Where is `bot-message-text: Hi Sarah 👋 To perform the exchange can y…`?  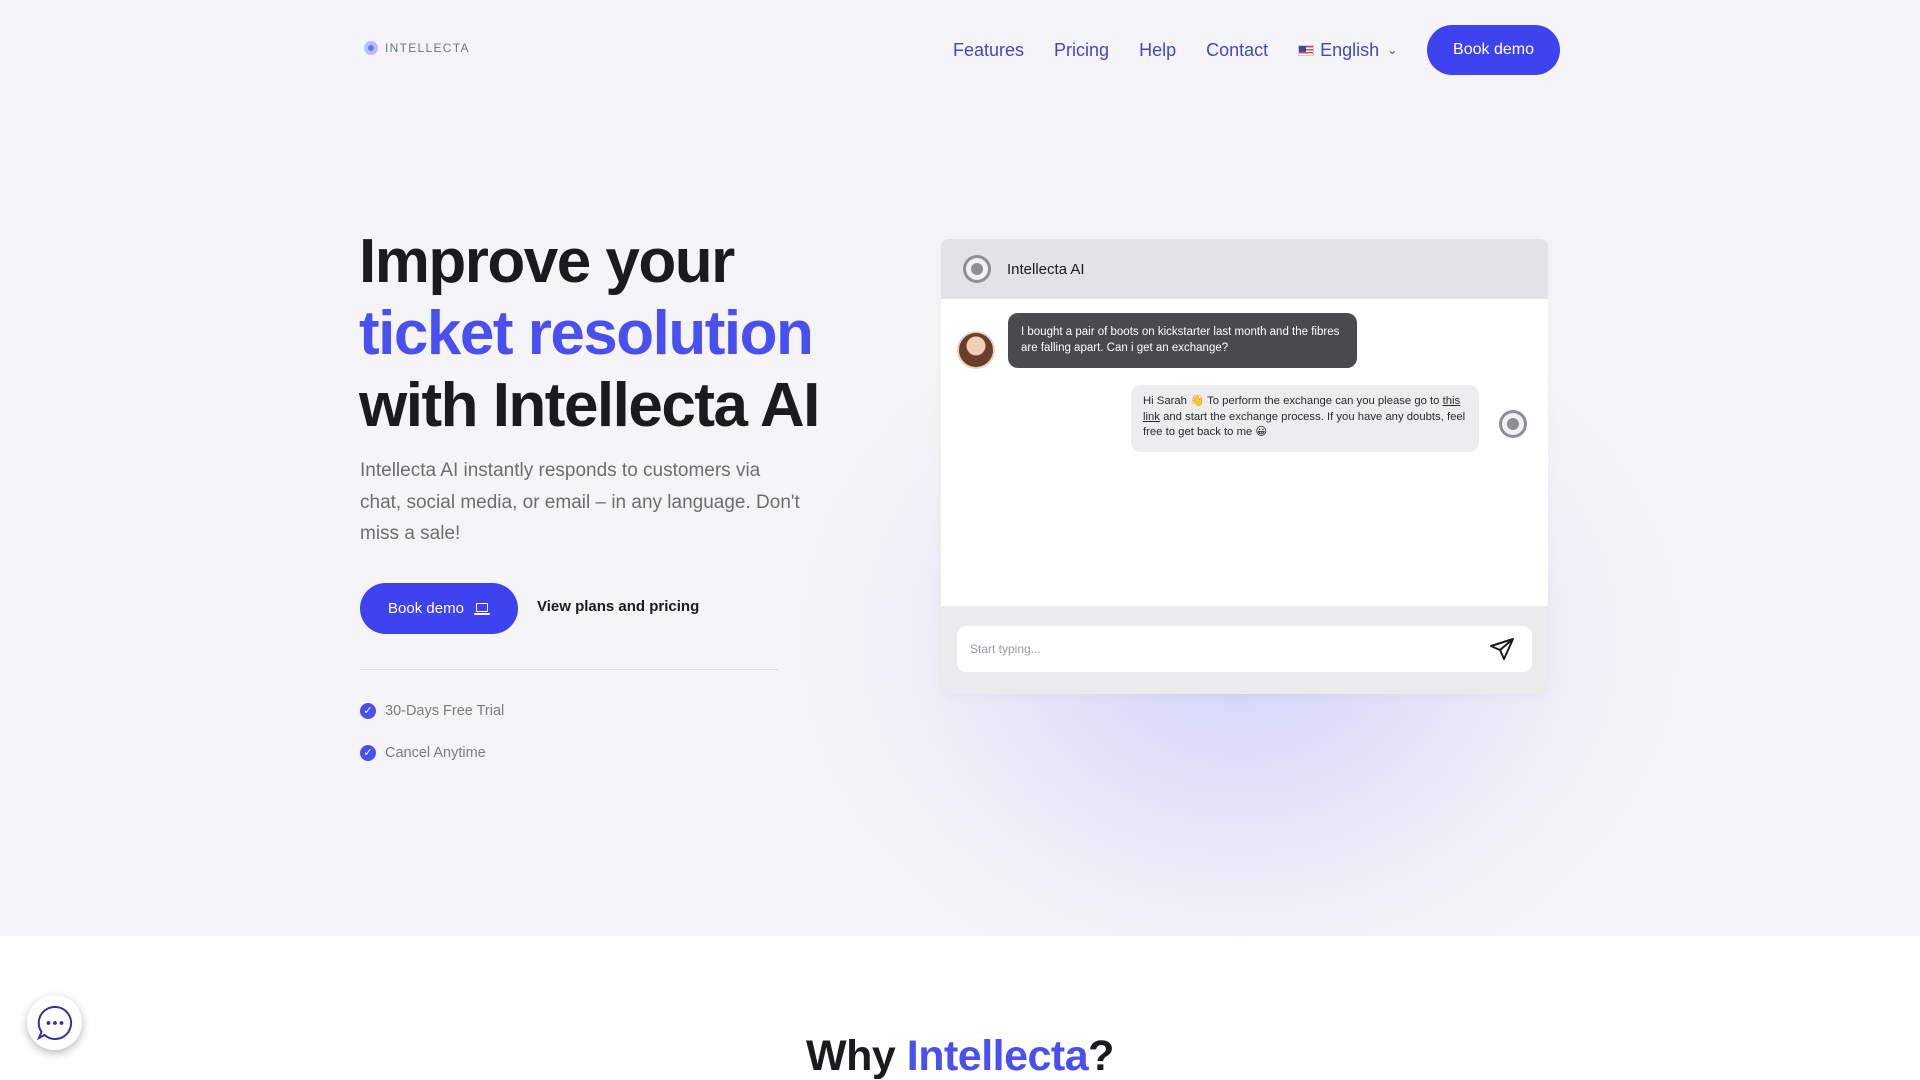 bot-message-text: Hi Sarah 👋 To perform the exchange can y… is located at coordinates (1293, 401).